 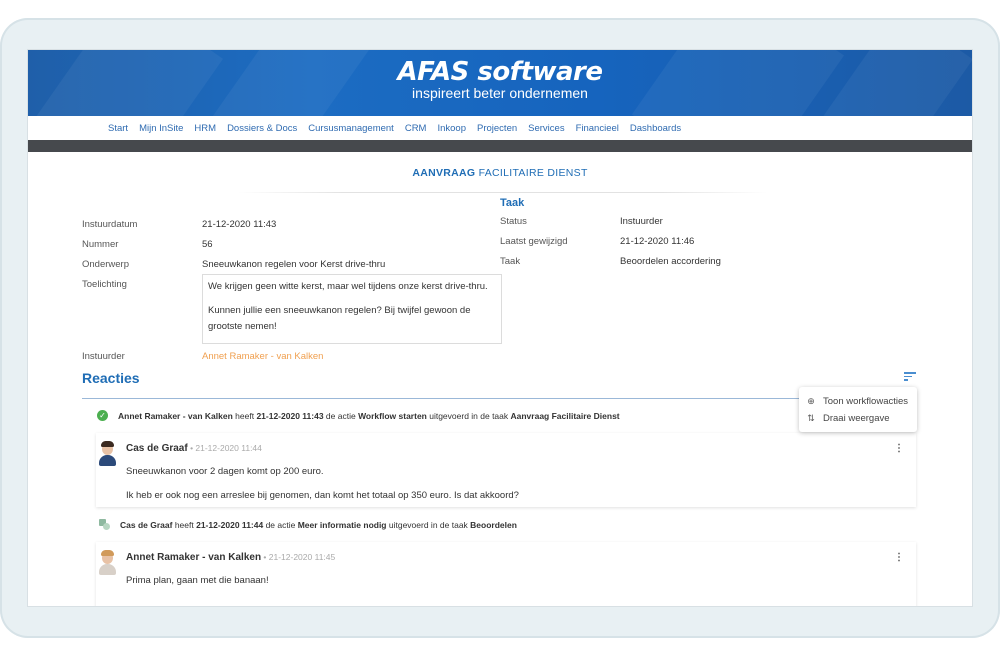 I want to click on nav-item-financieel: Financieel, so click(x=597, y=128).